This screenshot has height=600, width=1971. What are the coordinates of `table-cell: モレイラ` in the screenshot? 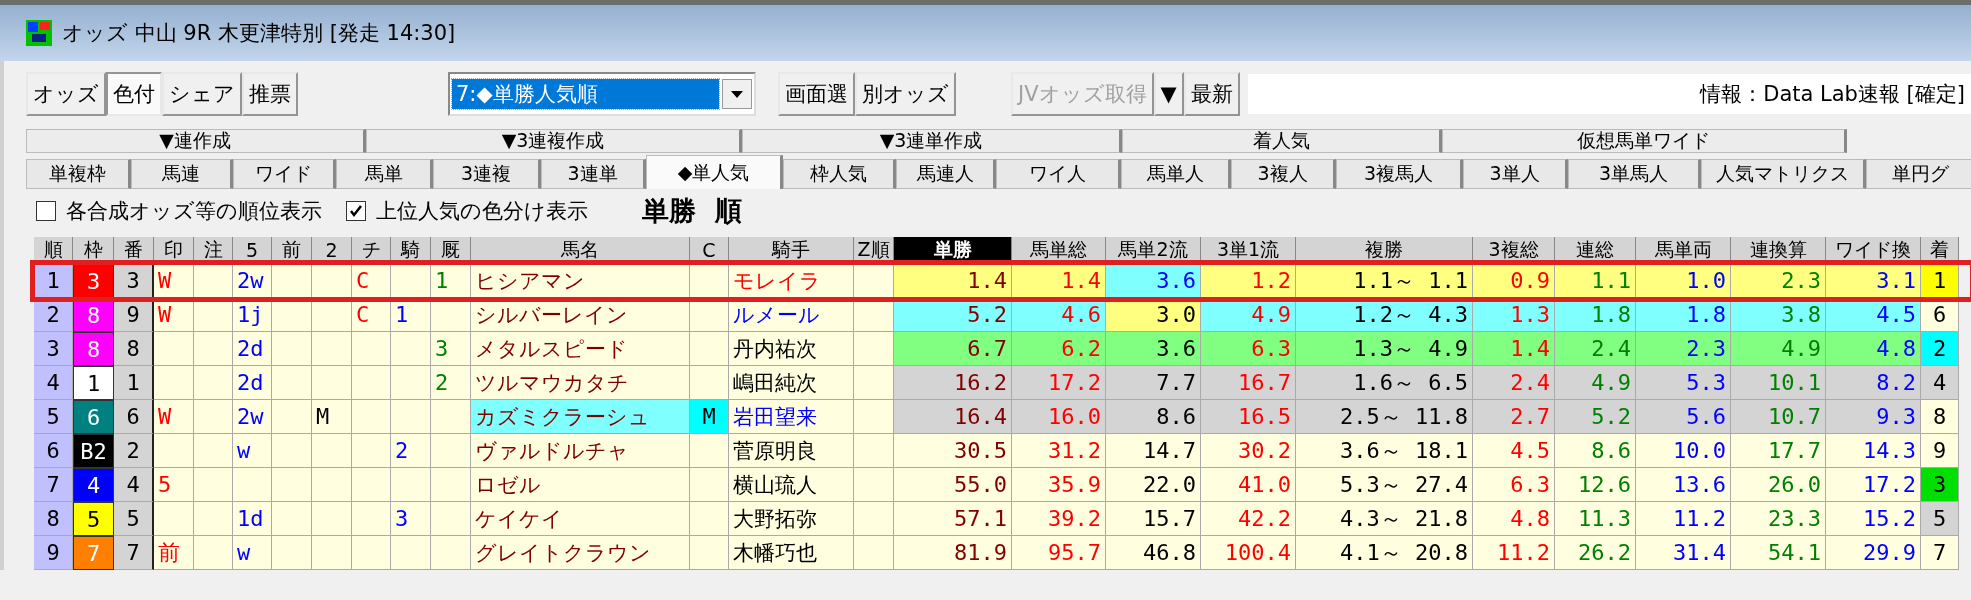 It's located at (791, 281).